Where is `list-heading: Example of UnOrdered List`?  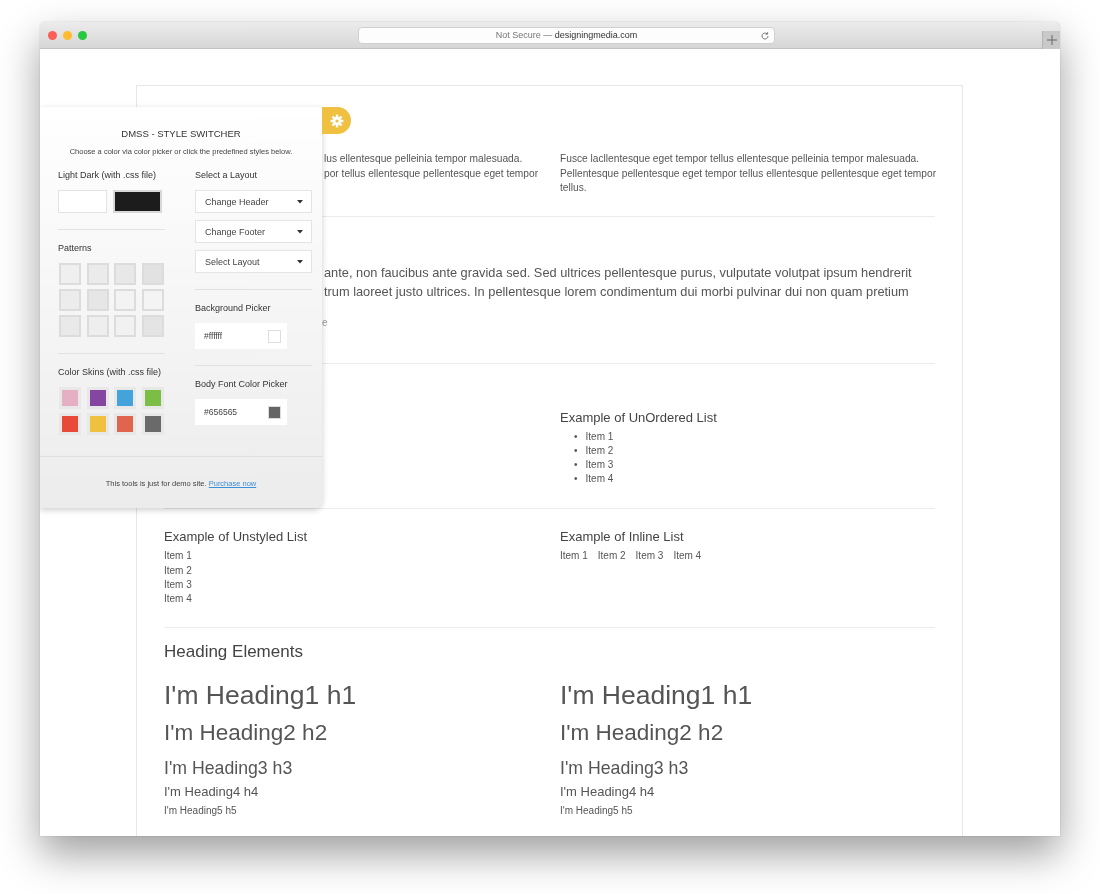 list-heading: Example of UnOrdered List is located at coordinates (639, 417).